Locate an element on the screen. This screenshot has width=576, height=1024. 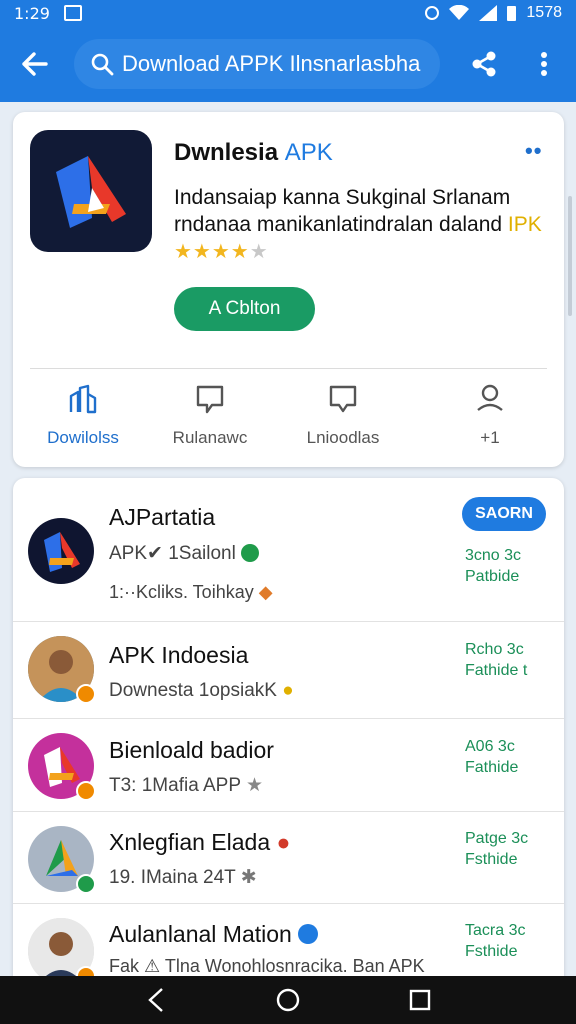
rating-stars: ★★★★★ is located at coordinates (221, 252).